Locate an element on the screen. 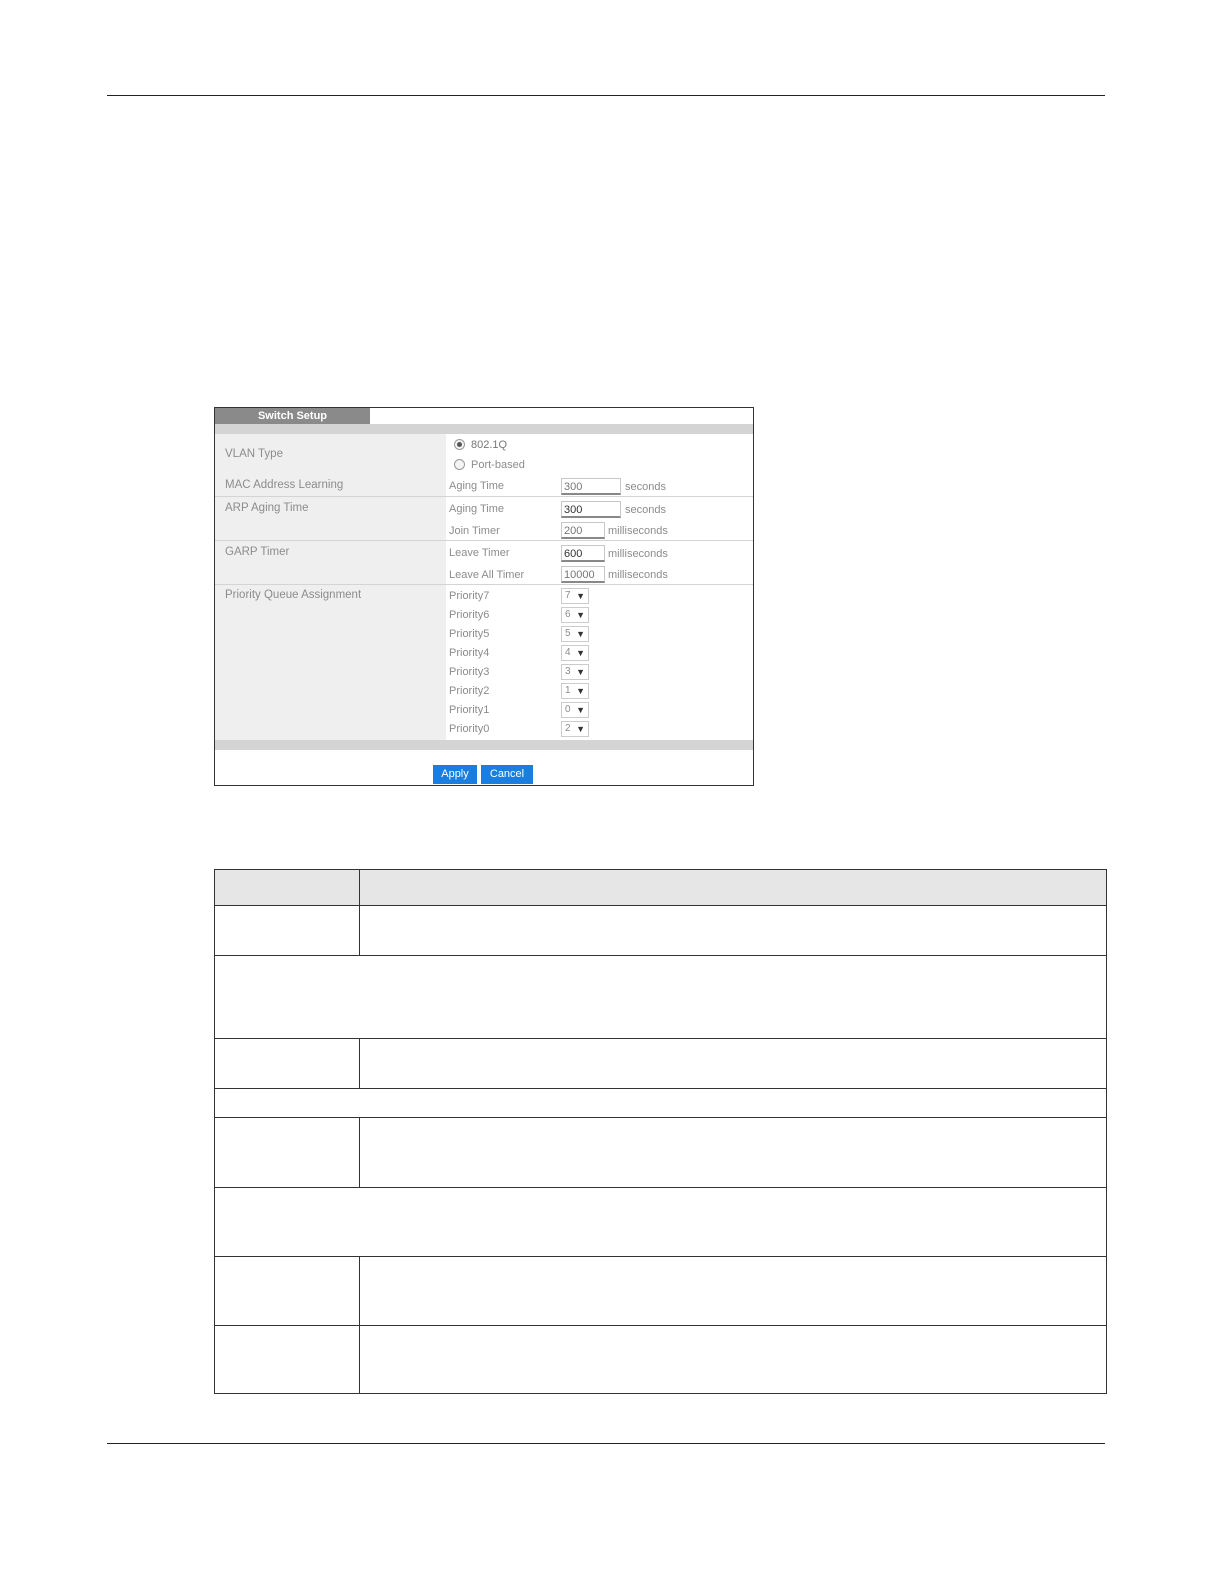 This screenshot has width=1224, height=1584. join-timer-input: 200 is located at coordinates (583, 530).